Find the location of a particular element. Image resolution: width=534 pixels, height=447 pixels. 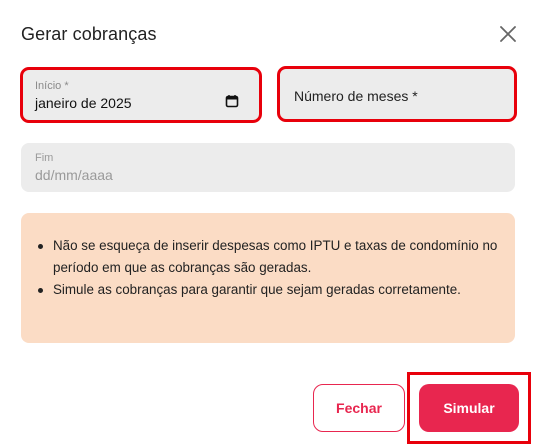

number-of-months-label: Número de meses * is located at coordinates (356, 96).